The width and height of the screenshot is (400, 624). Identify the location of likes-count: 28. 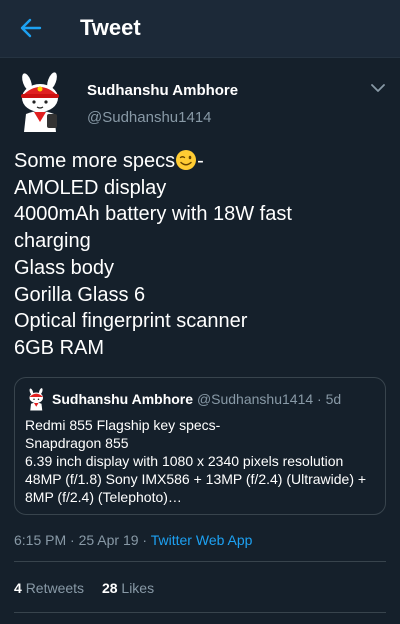
(109, 588).